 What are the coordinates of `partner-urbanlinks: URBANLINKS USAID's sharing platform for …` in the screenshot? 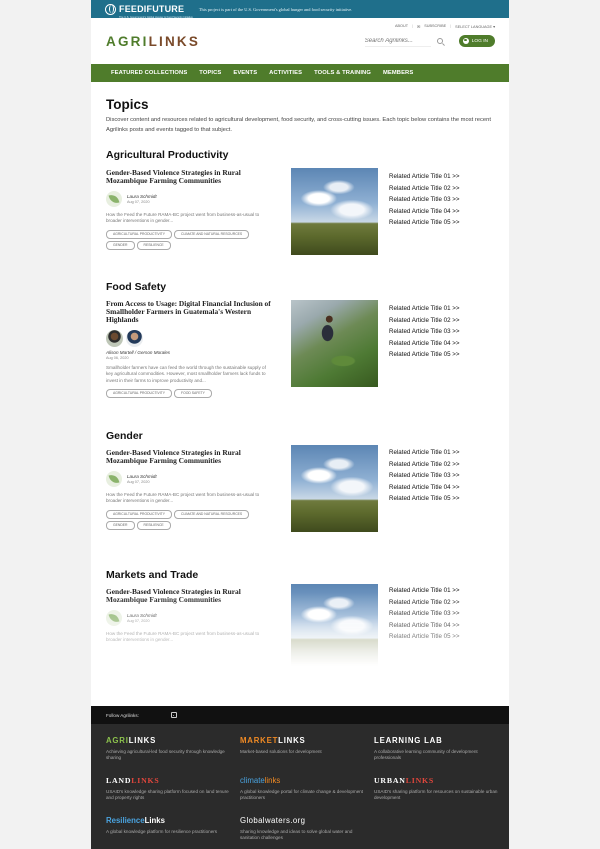 It's located at (441, 796).